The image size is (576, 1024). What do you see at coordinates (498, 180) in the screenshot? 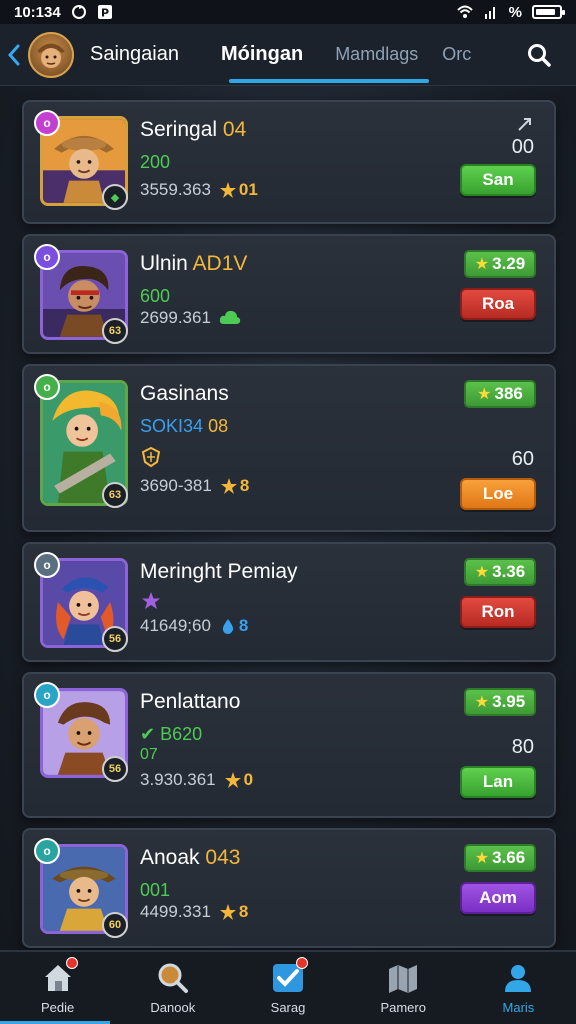
I see `action-button: San` at bounding box center [498, 180].